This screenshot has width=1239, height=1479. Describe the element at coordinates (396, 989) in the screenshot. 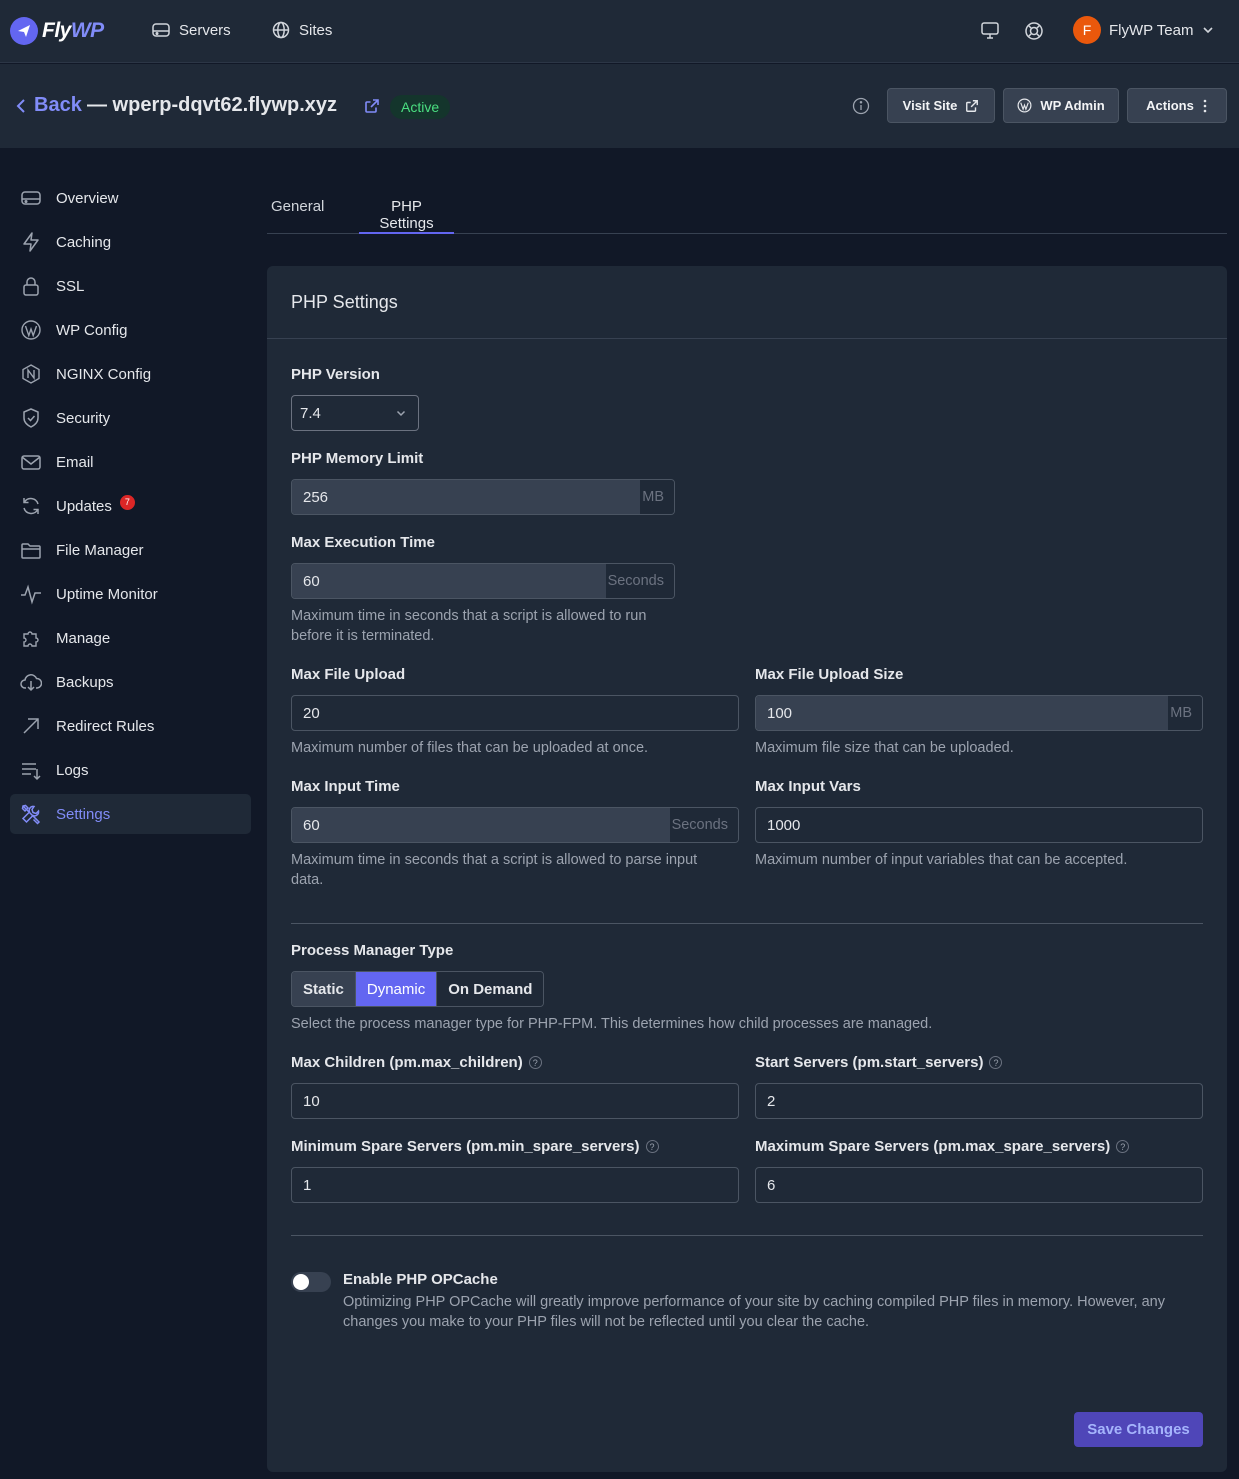

I see `pm-type-dynamic: Dynamic` at that location.